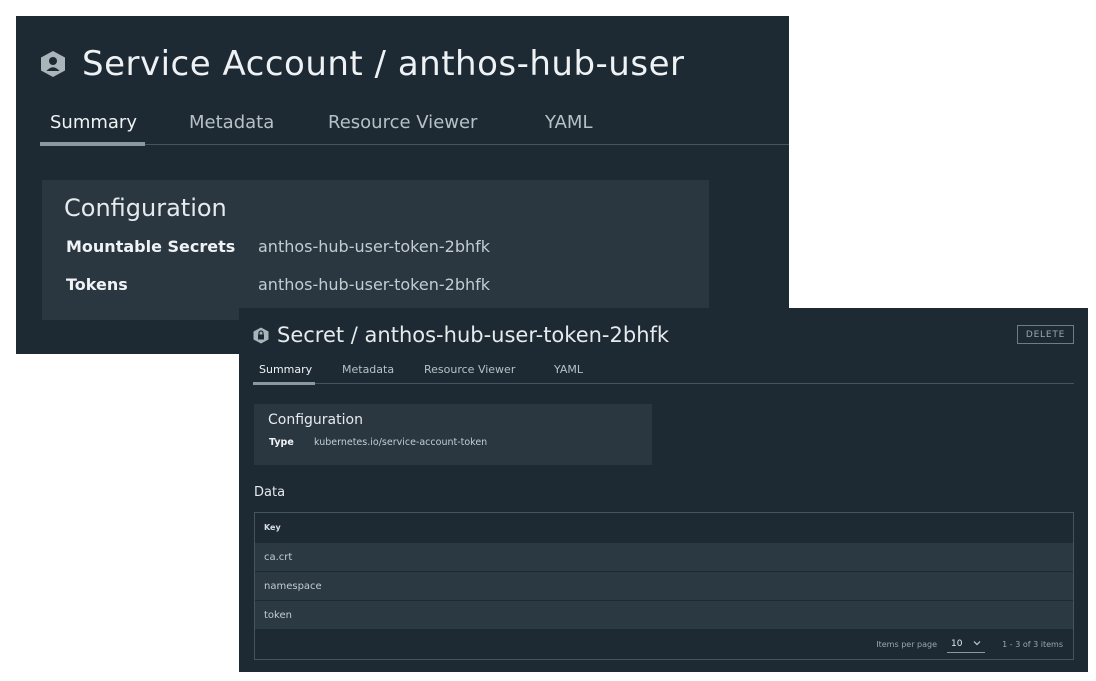 The image size is (1096, 681). What do you see at coordinates (663, 371) in the screenshot?
I see `secret-tab-bar: Summary Metadata Resource Viewer YAML` at bounding box center [663, 371].